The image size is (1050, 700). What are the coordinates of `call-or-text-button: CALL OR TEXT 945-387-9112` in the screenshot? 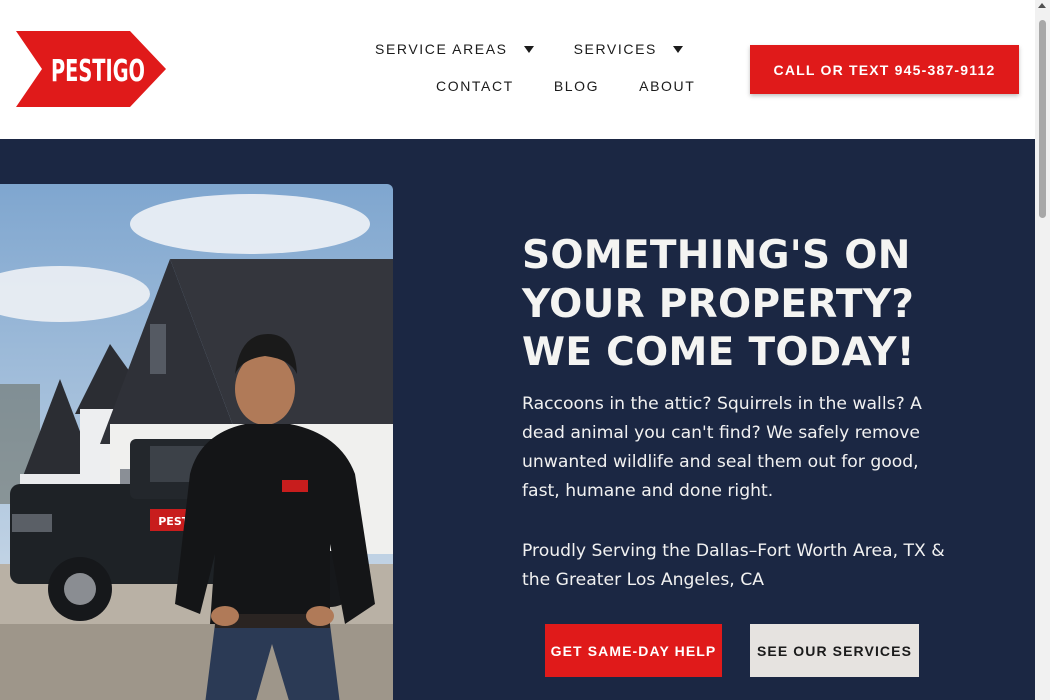 It's located at (884, 69).